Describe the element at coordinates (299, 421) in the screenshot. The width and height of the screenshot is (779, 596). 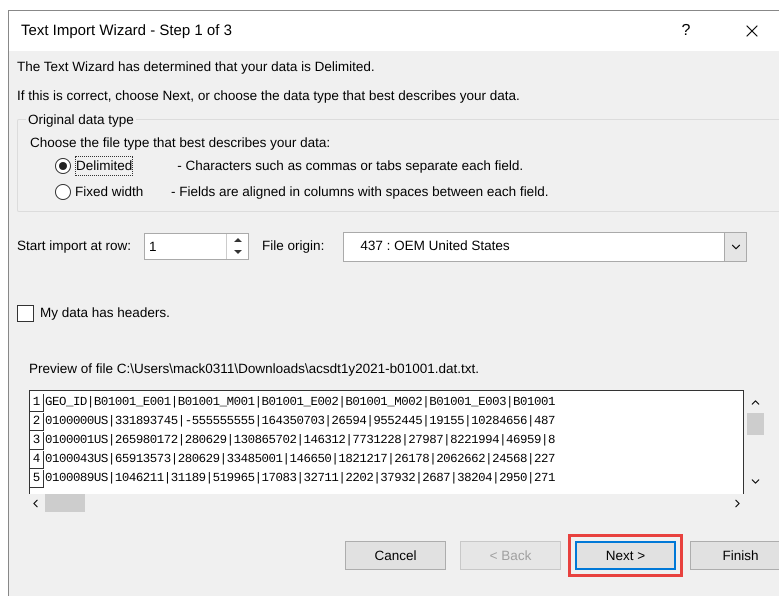
I see `preview-row-text: 0100000US|331893745|-555555555|164350703|26594|9552445|19155|10284656|487` at that location.